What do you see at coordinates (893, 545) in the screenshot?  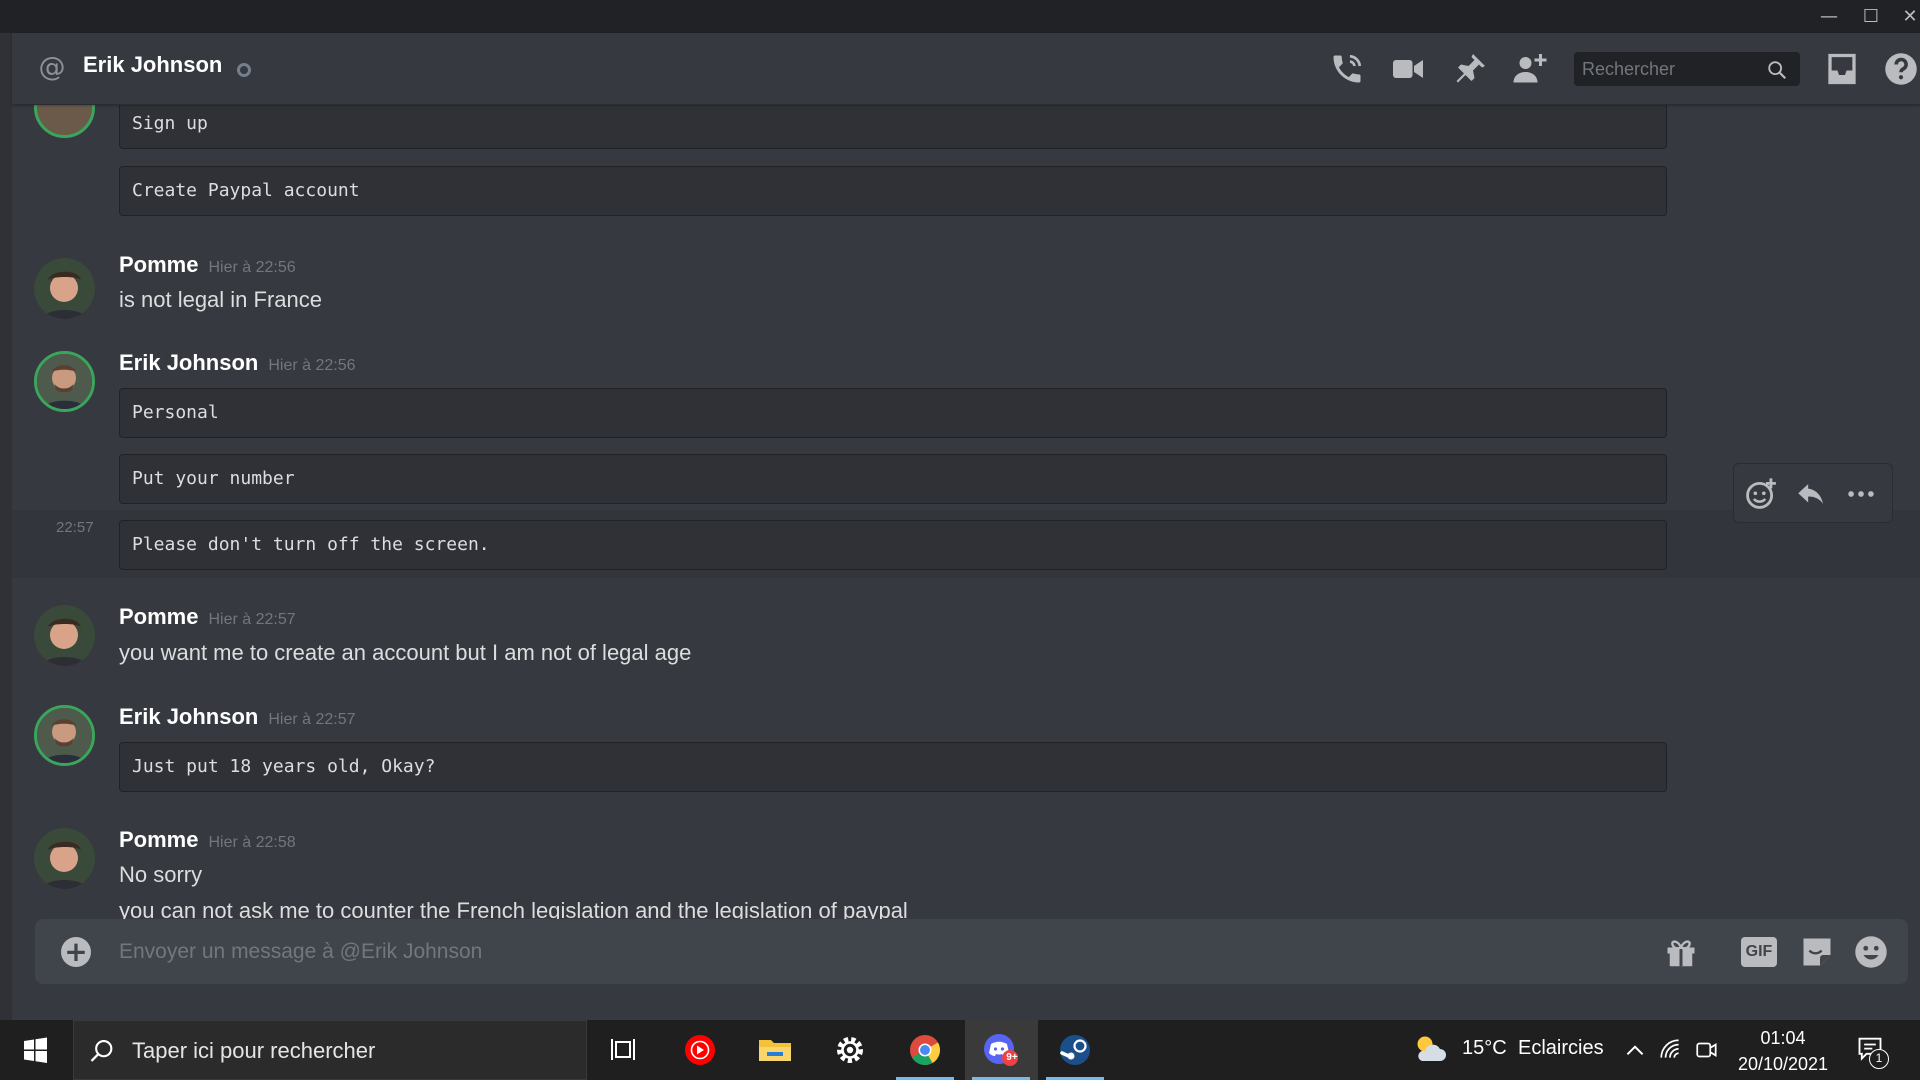 I see `code-block: Please don't turn off the screen.` at bounding box center [893, 545].